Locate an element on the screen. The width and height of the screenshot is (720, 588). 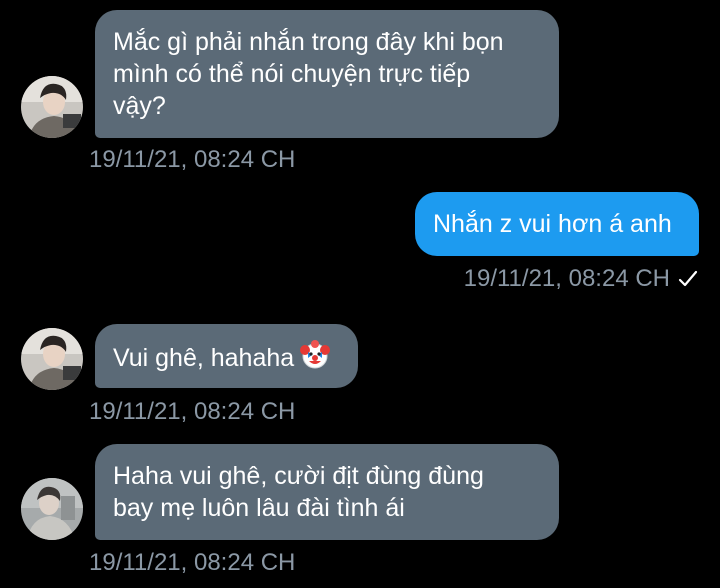
message-line: vậy? is located at coordinates (139, 106).